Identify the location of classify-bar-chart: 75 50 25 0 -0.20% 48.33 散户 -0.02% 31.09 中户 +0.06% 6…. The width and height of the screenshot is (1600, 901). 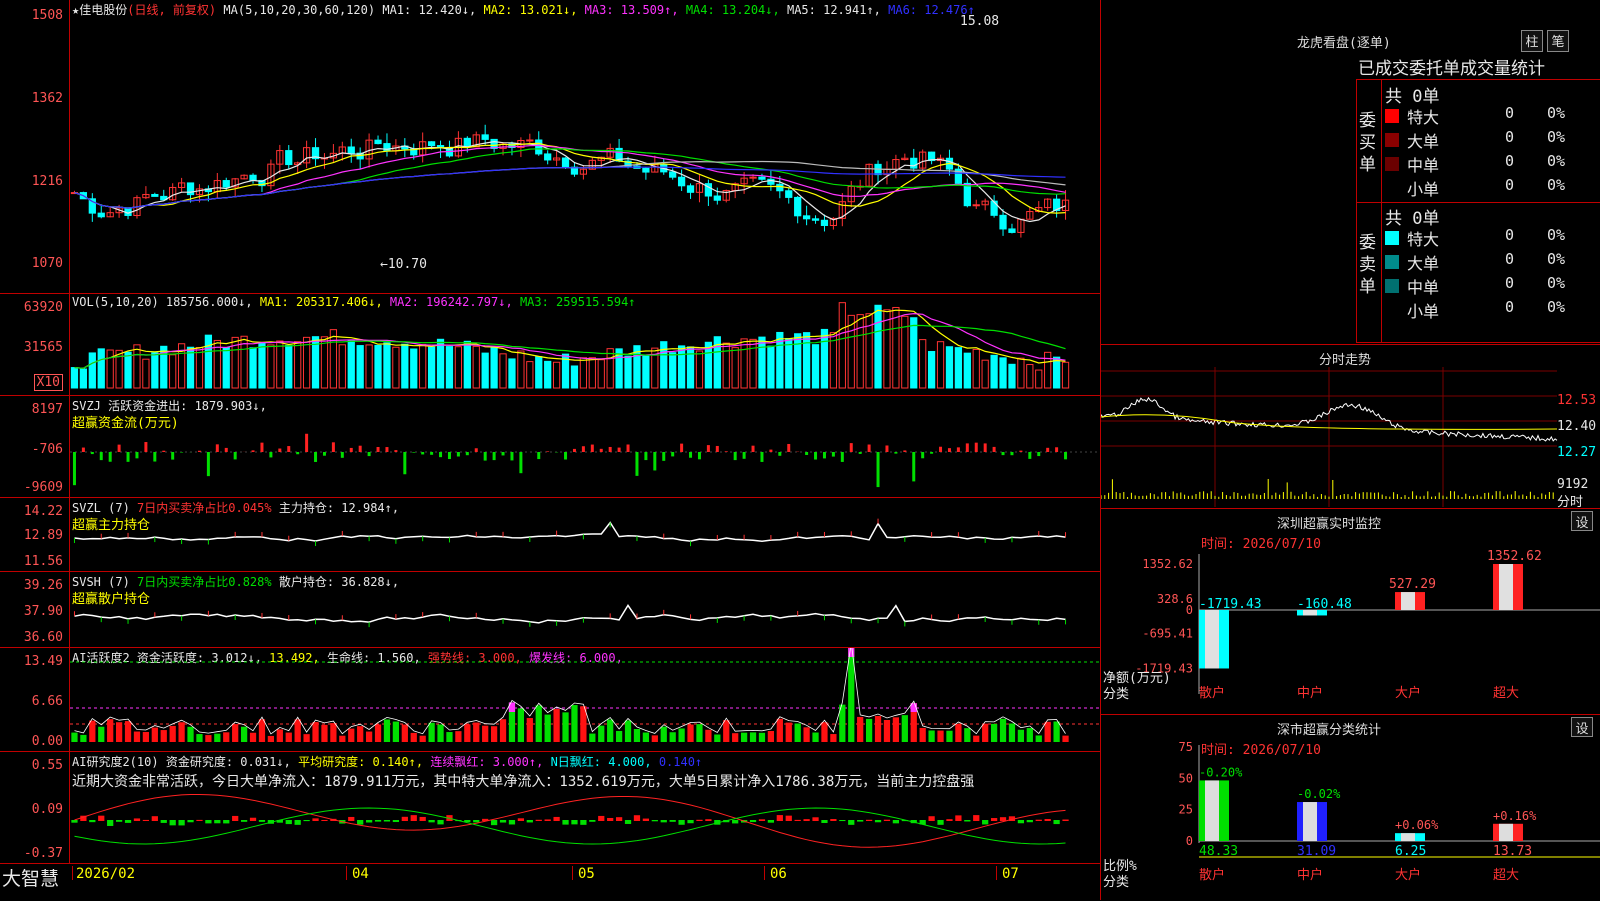
(1350, 808).